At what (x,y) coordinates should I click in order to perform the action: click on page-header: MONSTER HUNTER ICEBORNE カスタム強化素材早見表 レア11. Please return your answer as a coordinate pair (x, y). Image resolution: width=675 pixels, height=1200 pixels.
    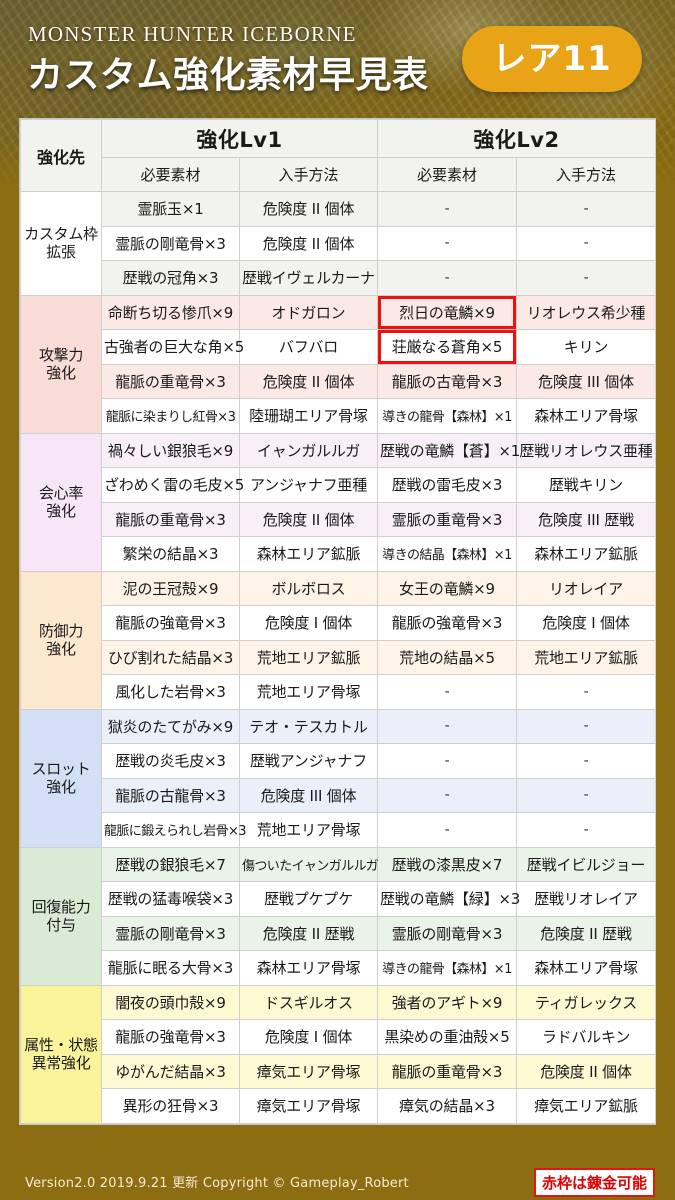
    Looking at the image, I should click on (337, 59).